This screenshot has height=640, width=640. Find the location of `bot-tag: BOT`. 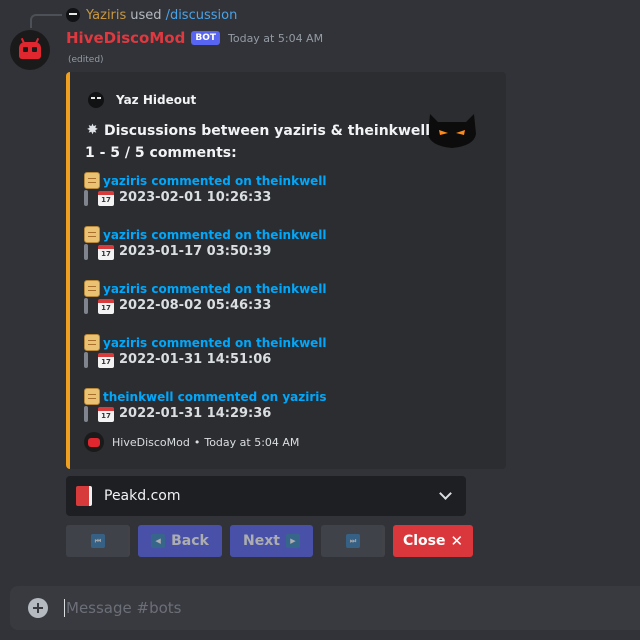

bot-tag: BOT is located at coordinates (205, 38).